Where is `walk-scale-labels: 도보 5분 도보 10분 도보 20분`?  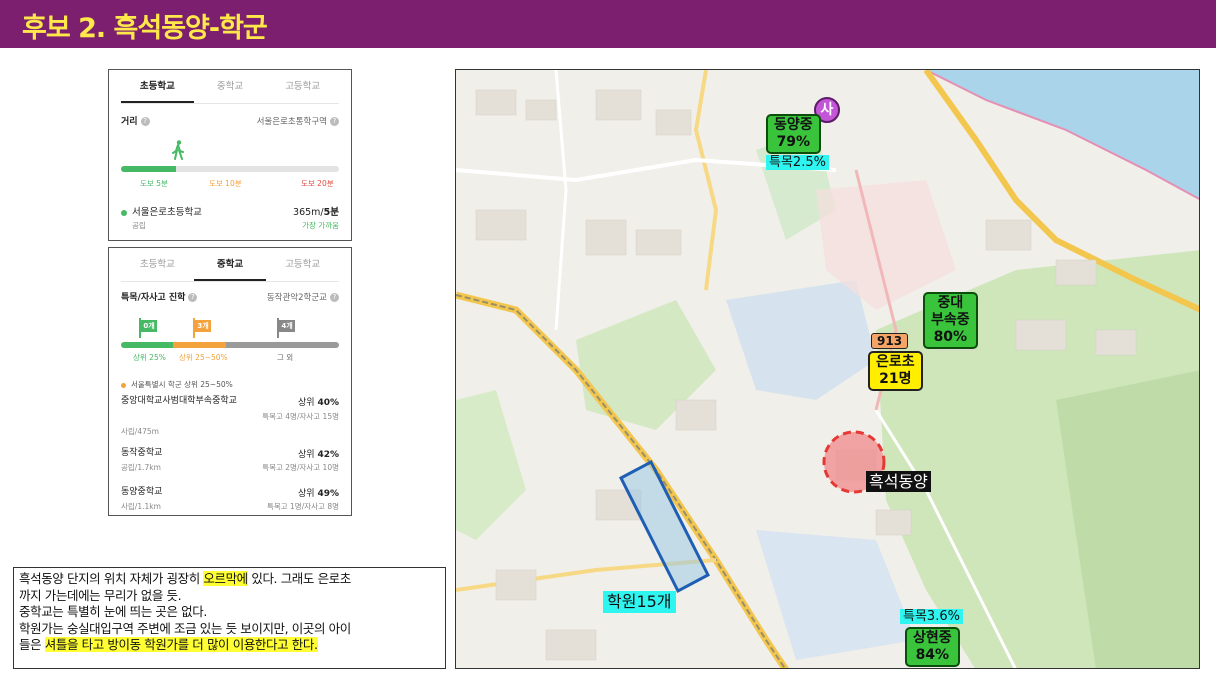 walk-scale-labels: 도보 5분 도보 10분 도보 20분 is located at coordinates (230, 184).